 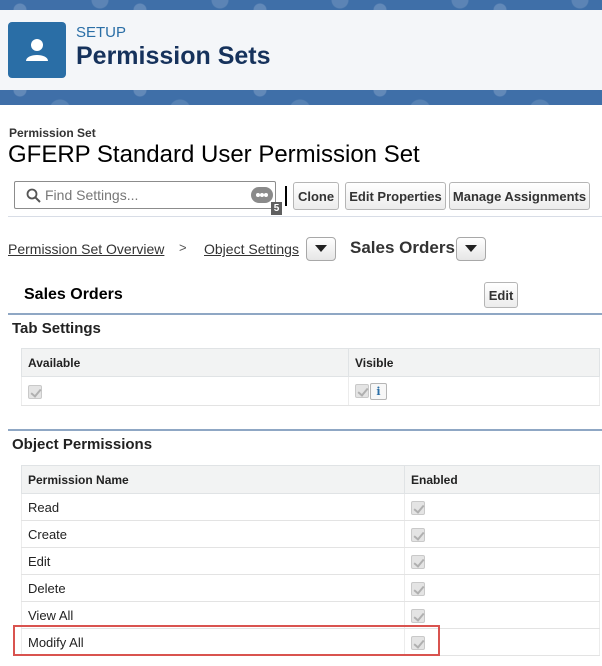 What do you see at coordinates (251, 249) in the screenshot?
I see `breadcrumb-object-settings: Object Settings` at bounding box center [251, 249].